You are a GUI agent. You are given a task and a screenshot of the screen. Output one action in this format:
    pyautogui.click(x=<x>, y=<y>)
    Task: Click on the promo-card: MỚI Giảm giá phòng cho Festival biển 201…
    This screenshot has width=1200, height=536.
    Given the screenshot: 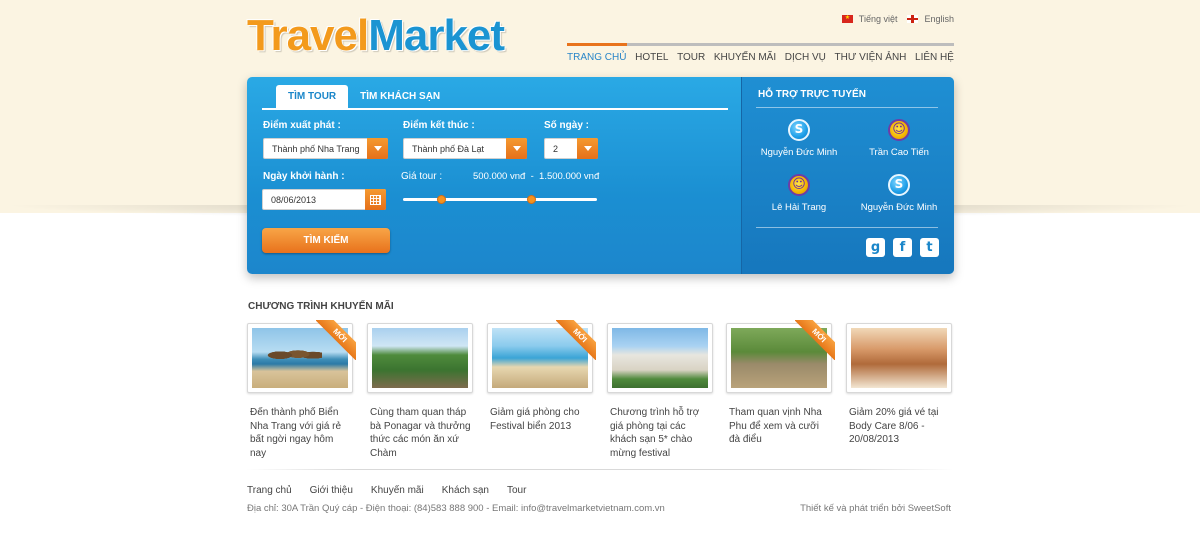 What is the action you would take?
    pyautogui.click(x=541, y=376)
    